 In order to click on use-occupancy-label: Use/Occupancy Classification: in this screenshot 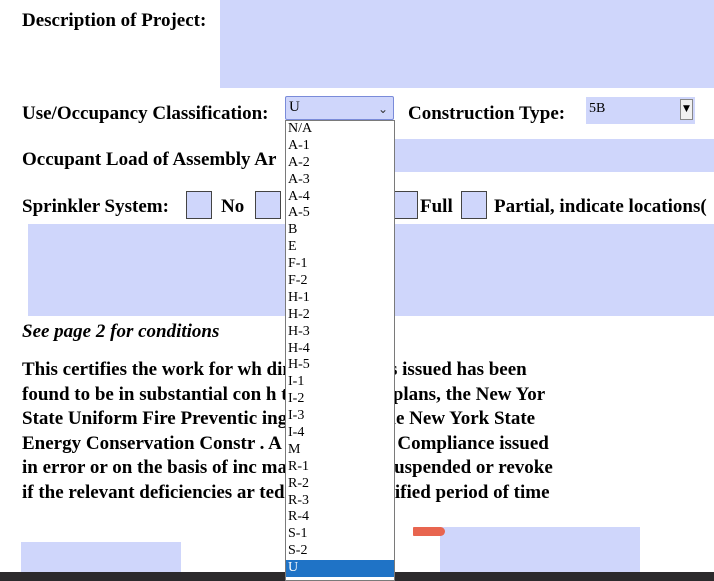, I will do `click(145, 113)`.